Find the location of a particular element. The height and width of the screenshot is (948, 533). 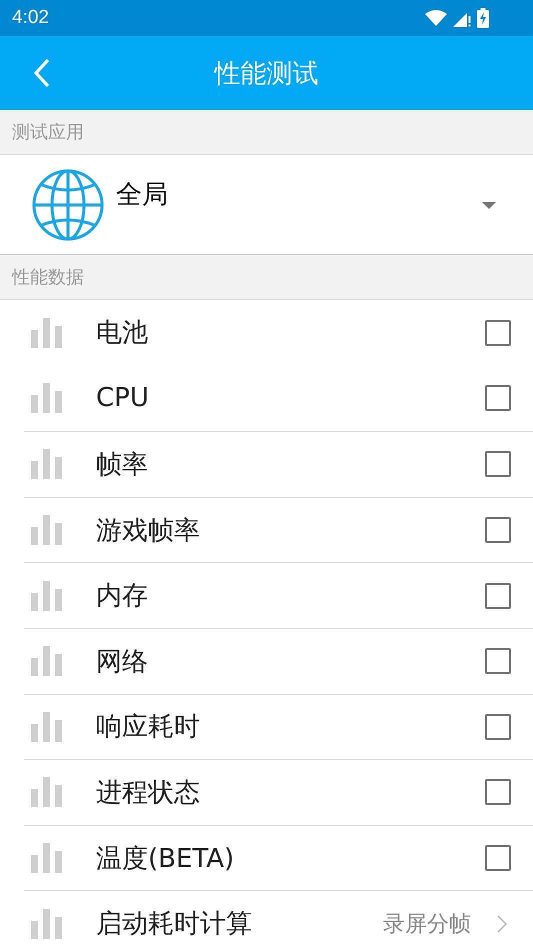

metric-label: 进程状态 is located at coordinates (148, 793).